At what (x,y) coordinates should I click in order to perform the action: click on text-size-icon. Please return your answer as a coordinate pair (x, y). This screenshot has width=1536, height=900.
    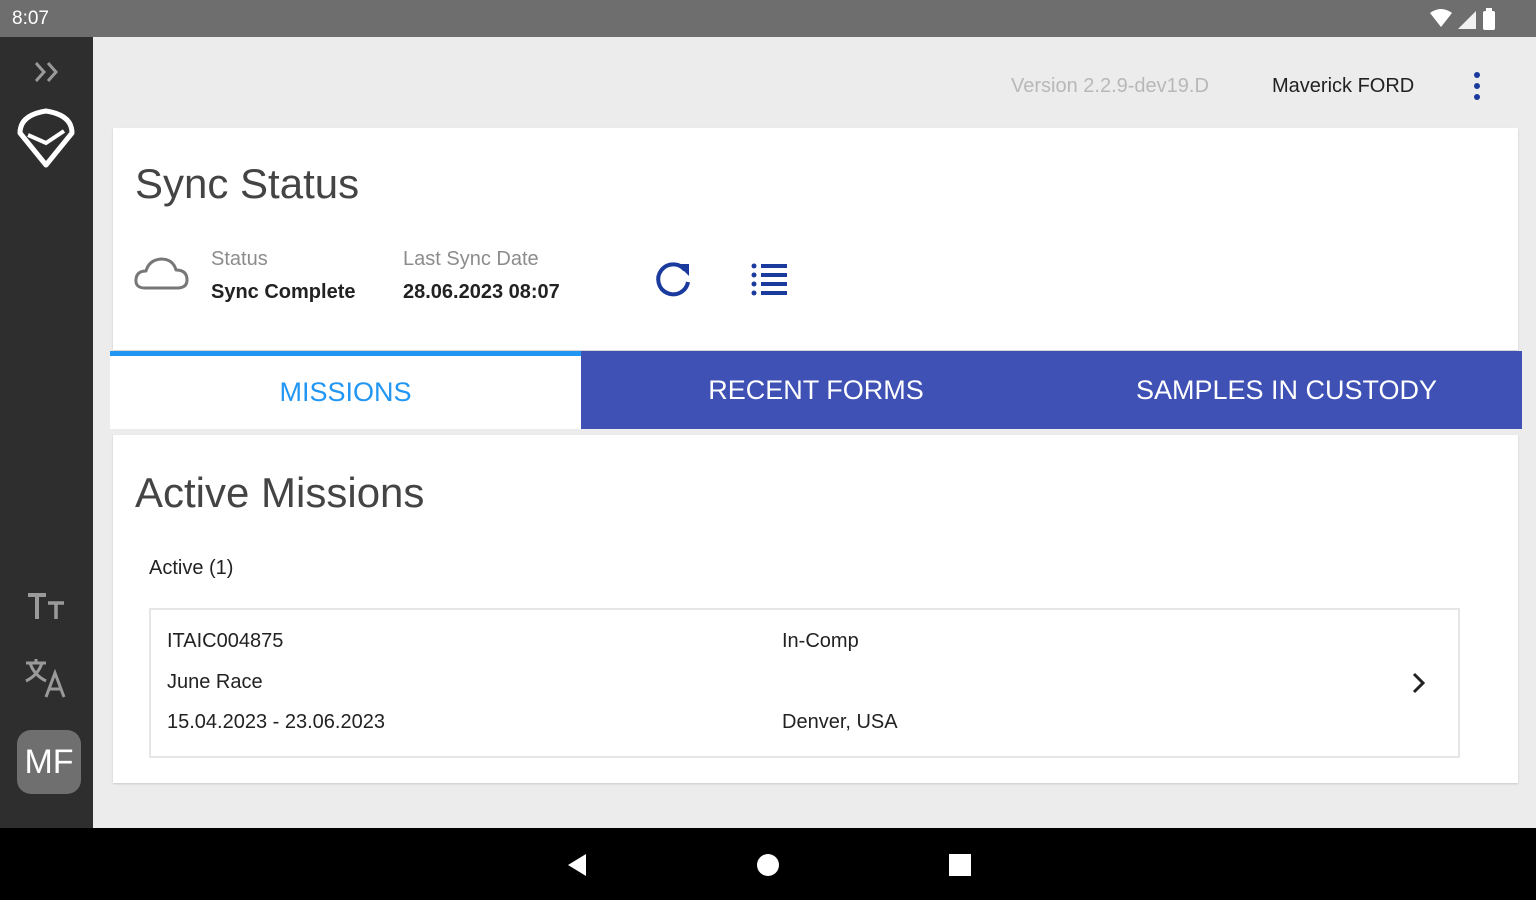
    Looking at the image, I should click on (46, 606).